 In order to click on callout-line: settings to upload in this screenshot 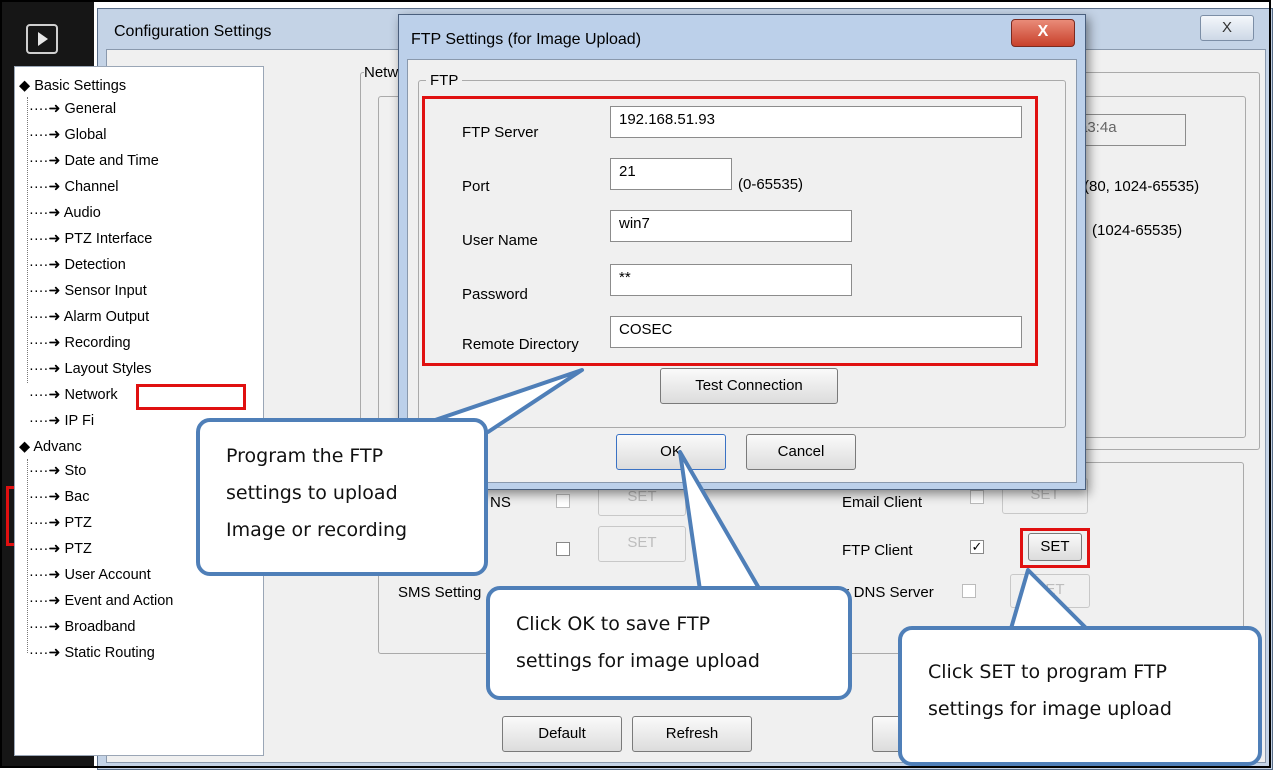, I will do `click(312, 493)`.